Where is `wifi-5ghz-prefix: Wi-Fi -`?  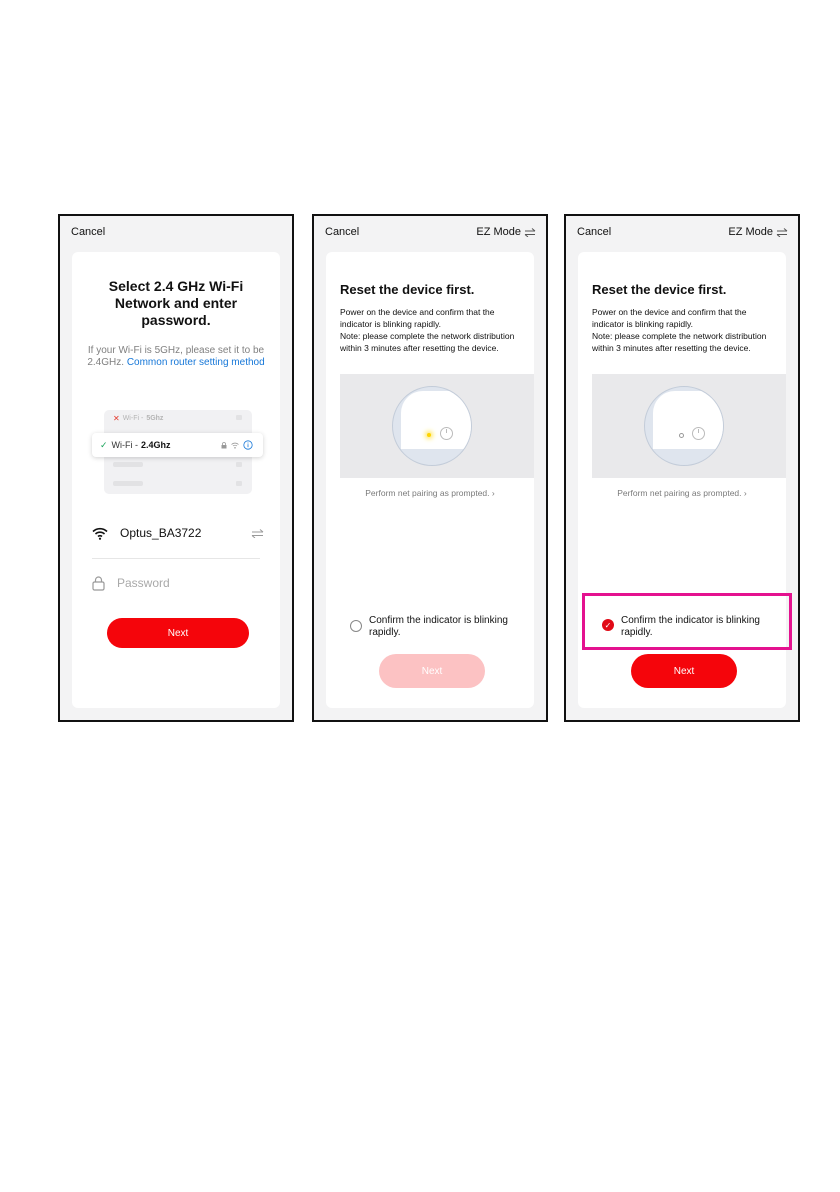 wifi-5ghz-prefix: Wi-Fi - is located at coordinates (133, 418).